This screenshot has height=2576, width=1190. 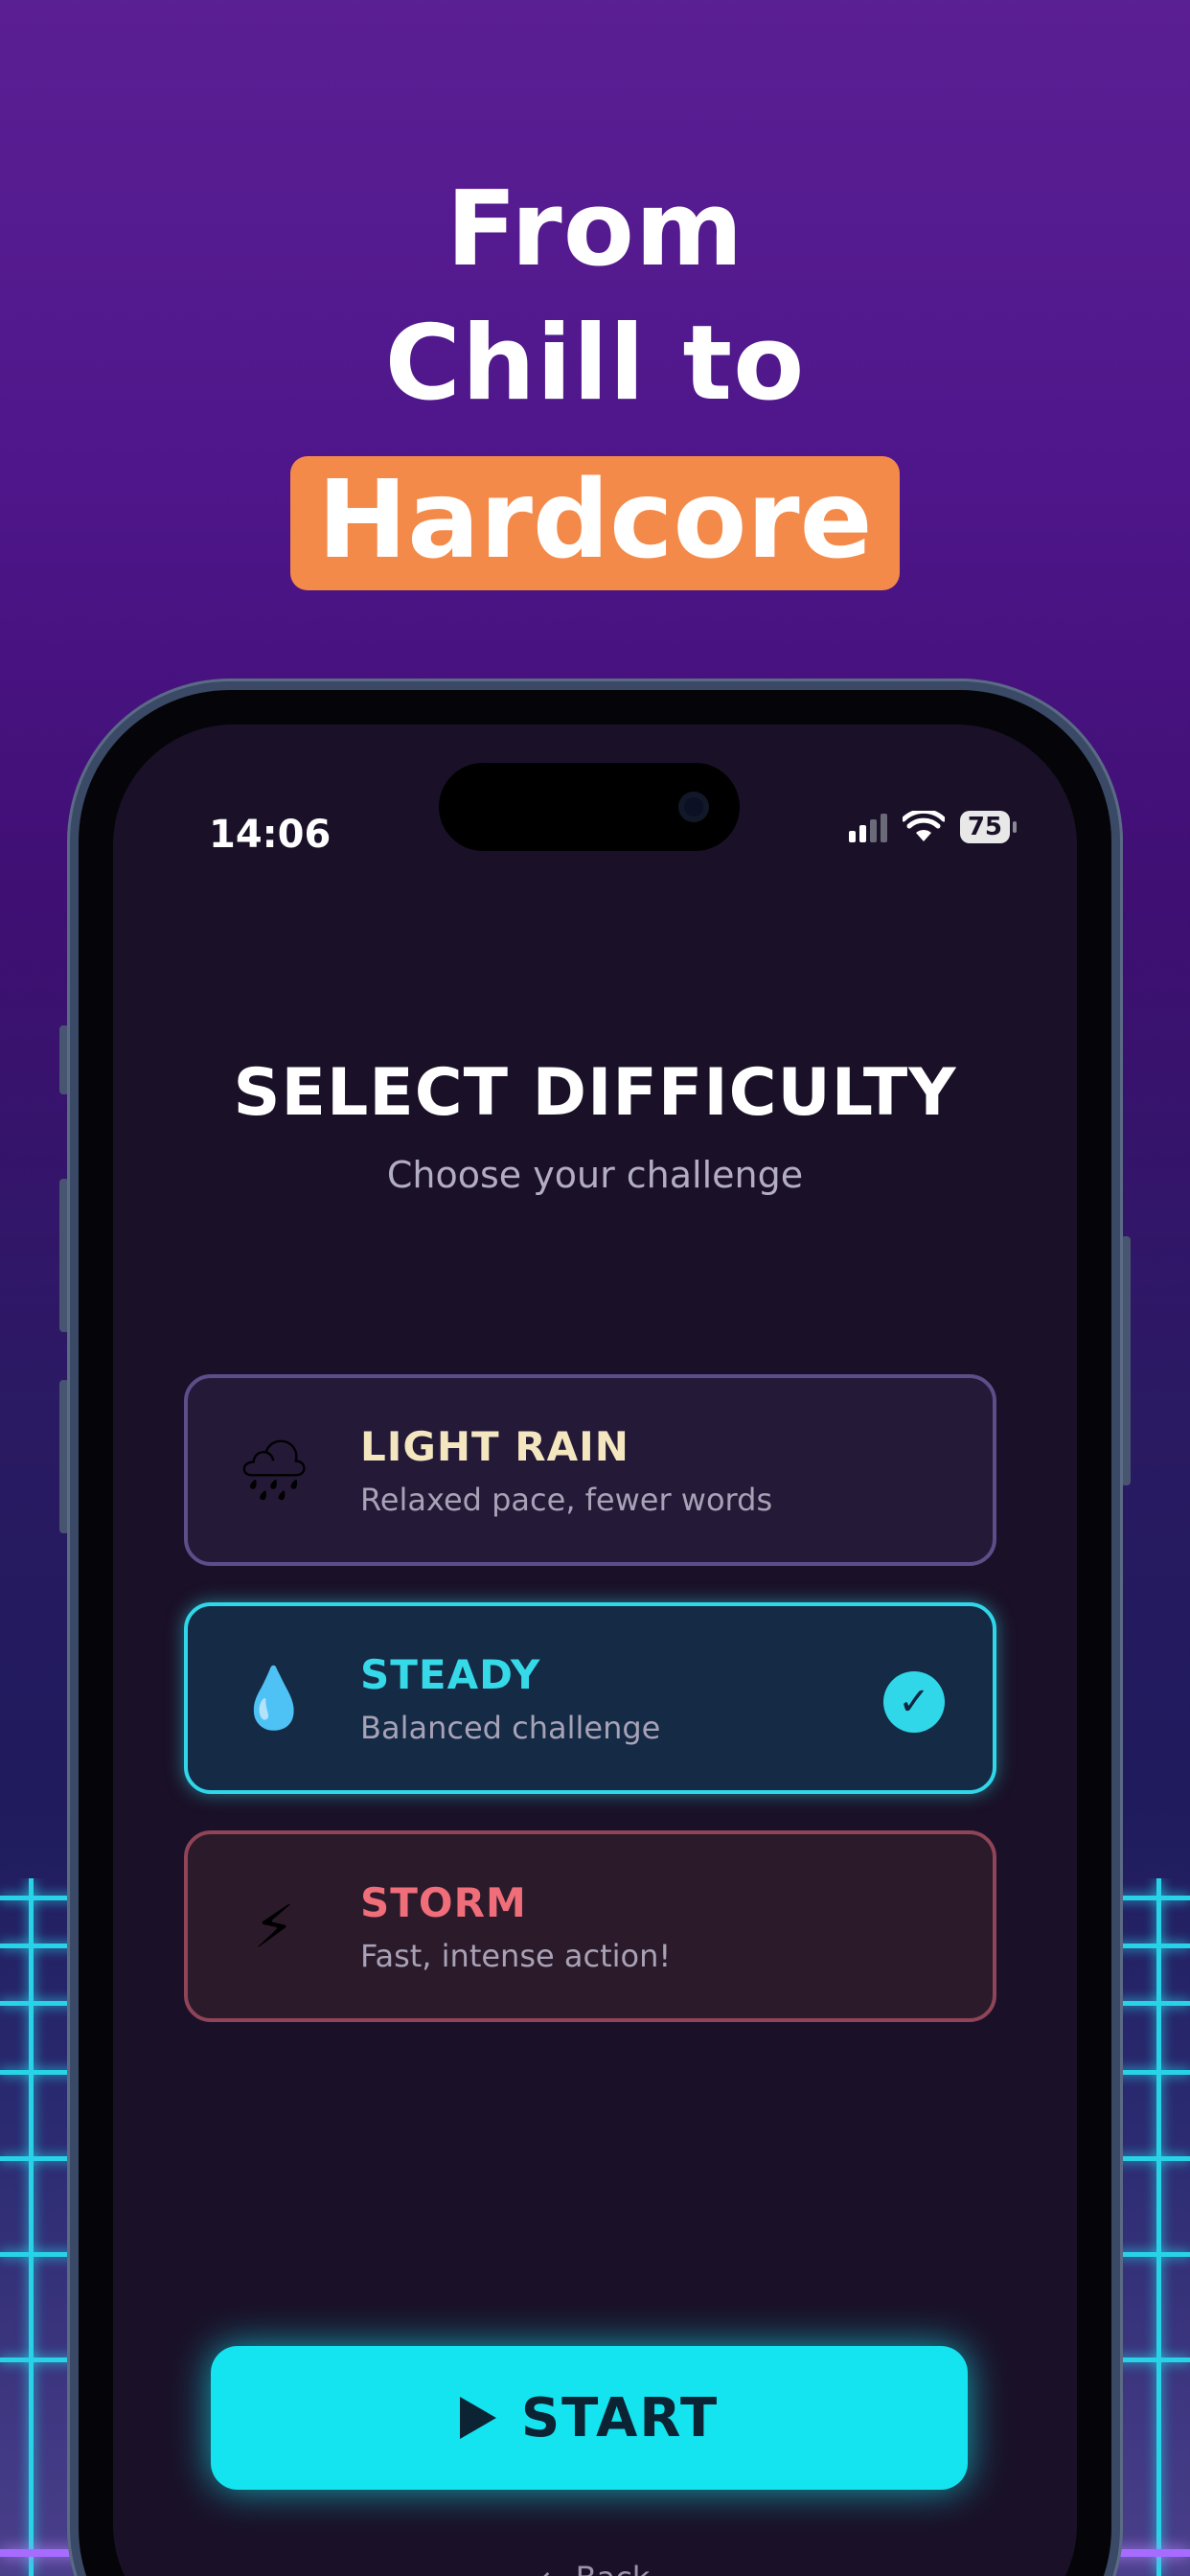 I want to click on screen-subtitle: Choose your challenge, so click(x=595, y=1175).